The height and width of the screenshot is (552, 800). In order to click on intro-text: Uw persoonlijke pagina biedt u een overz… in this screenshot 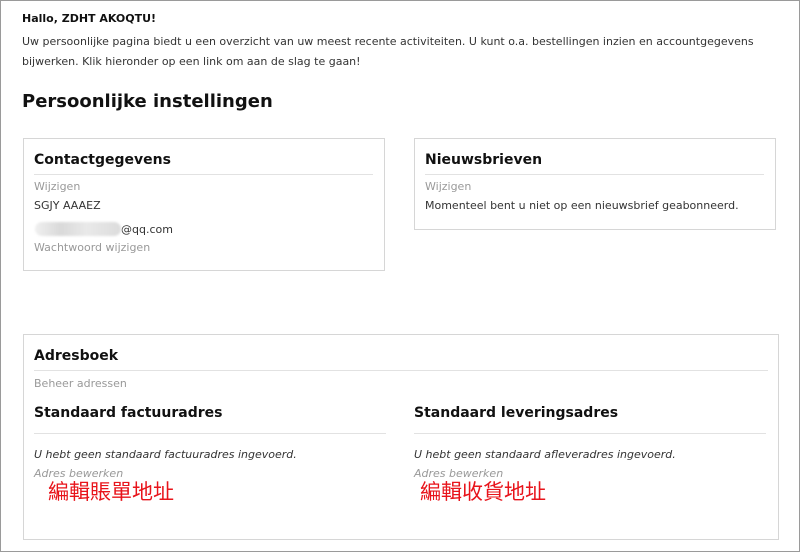, I will do `click(388, 51)`.